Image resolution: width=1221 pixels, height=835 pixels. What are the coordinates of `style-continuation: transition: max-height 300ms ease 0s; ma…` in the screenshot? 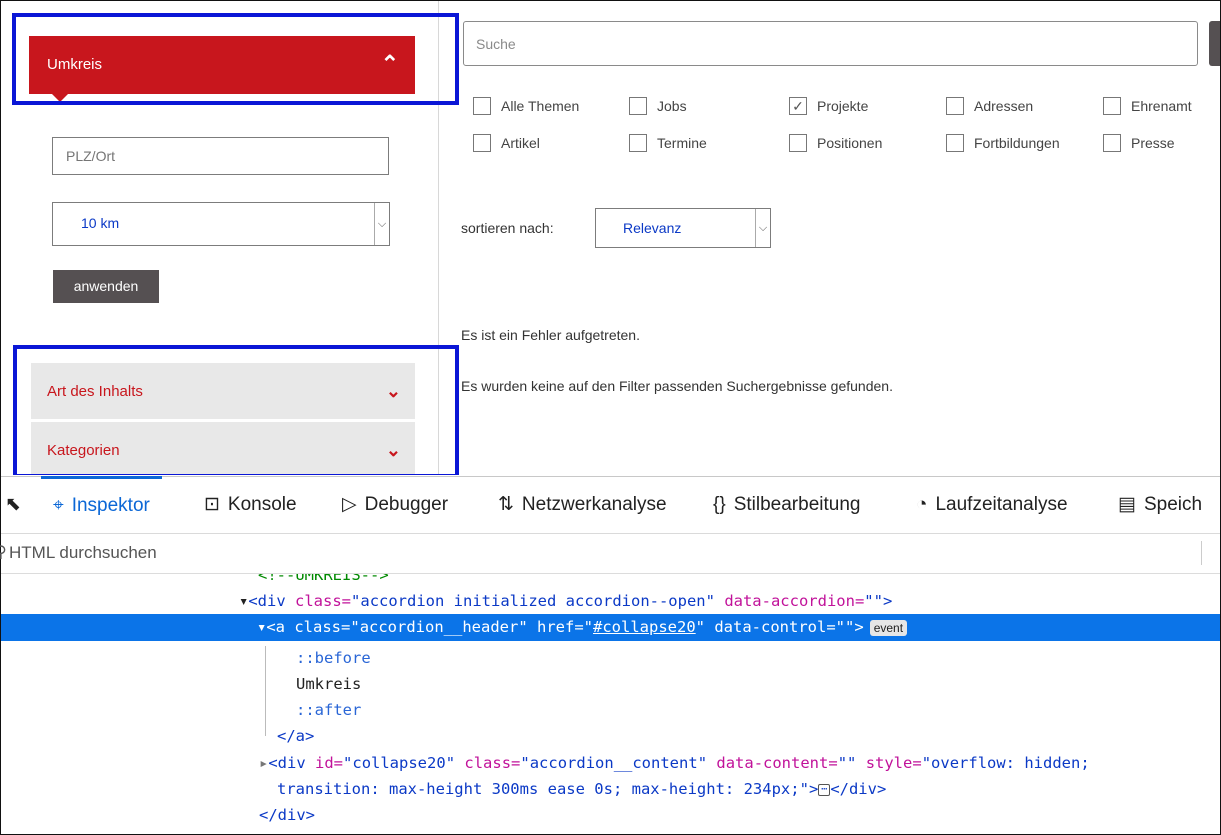 It's located at (582, 789).